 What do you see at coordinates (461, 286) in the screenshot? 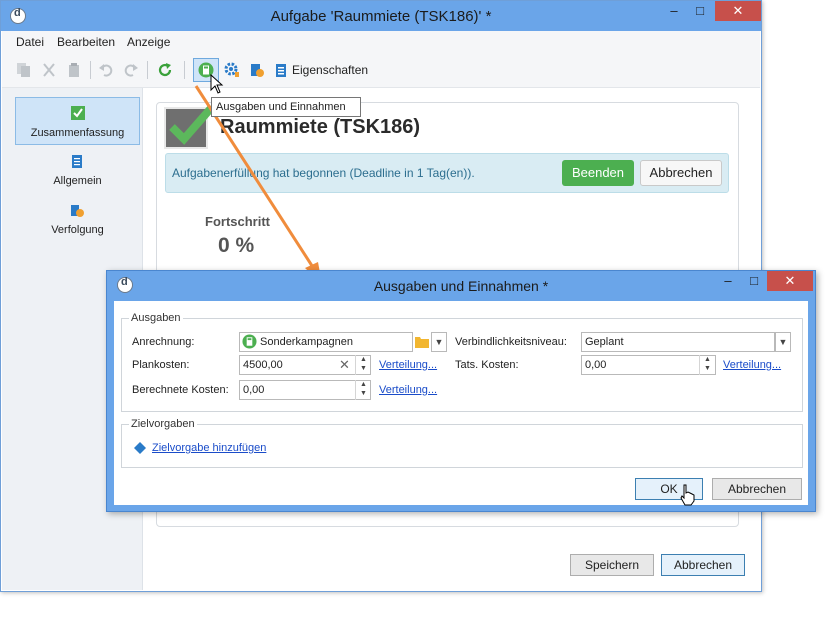
I see `dialog-title: Ausgaben und Einnahmen *` at bounding box center [461, 286].